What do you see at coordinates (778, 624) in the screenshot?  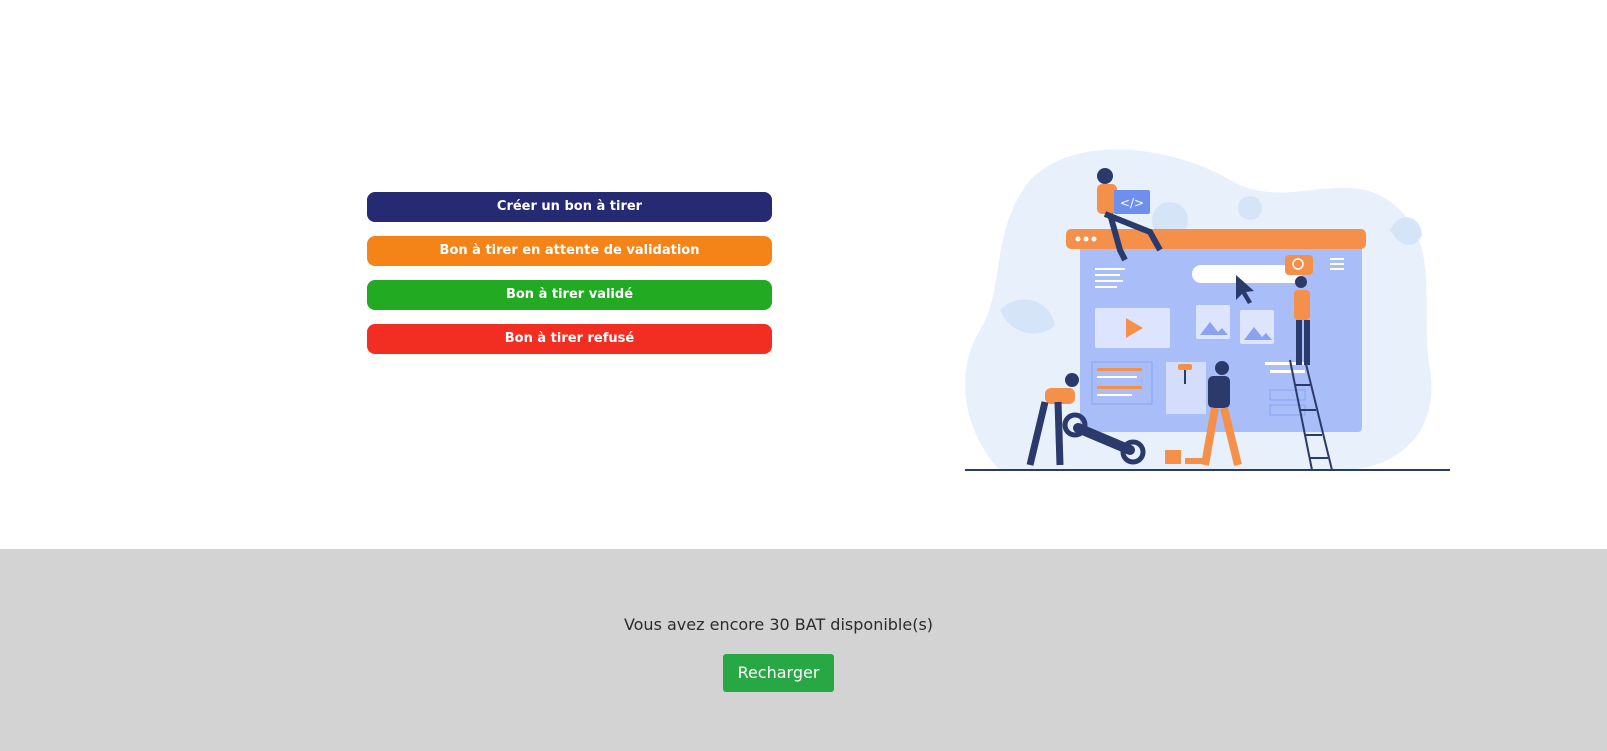 I see `bat-balance-text: Vous avez encore 30 BAT disponible(s)` at bounding box center [778, 624].